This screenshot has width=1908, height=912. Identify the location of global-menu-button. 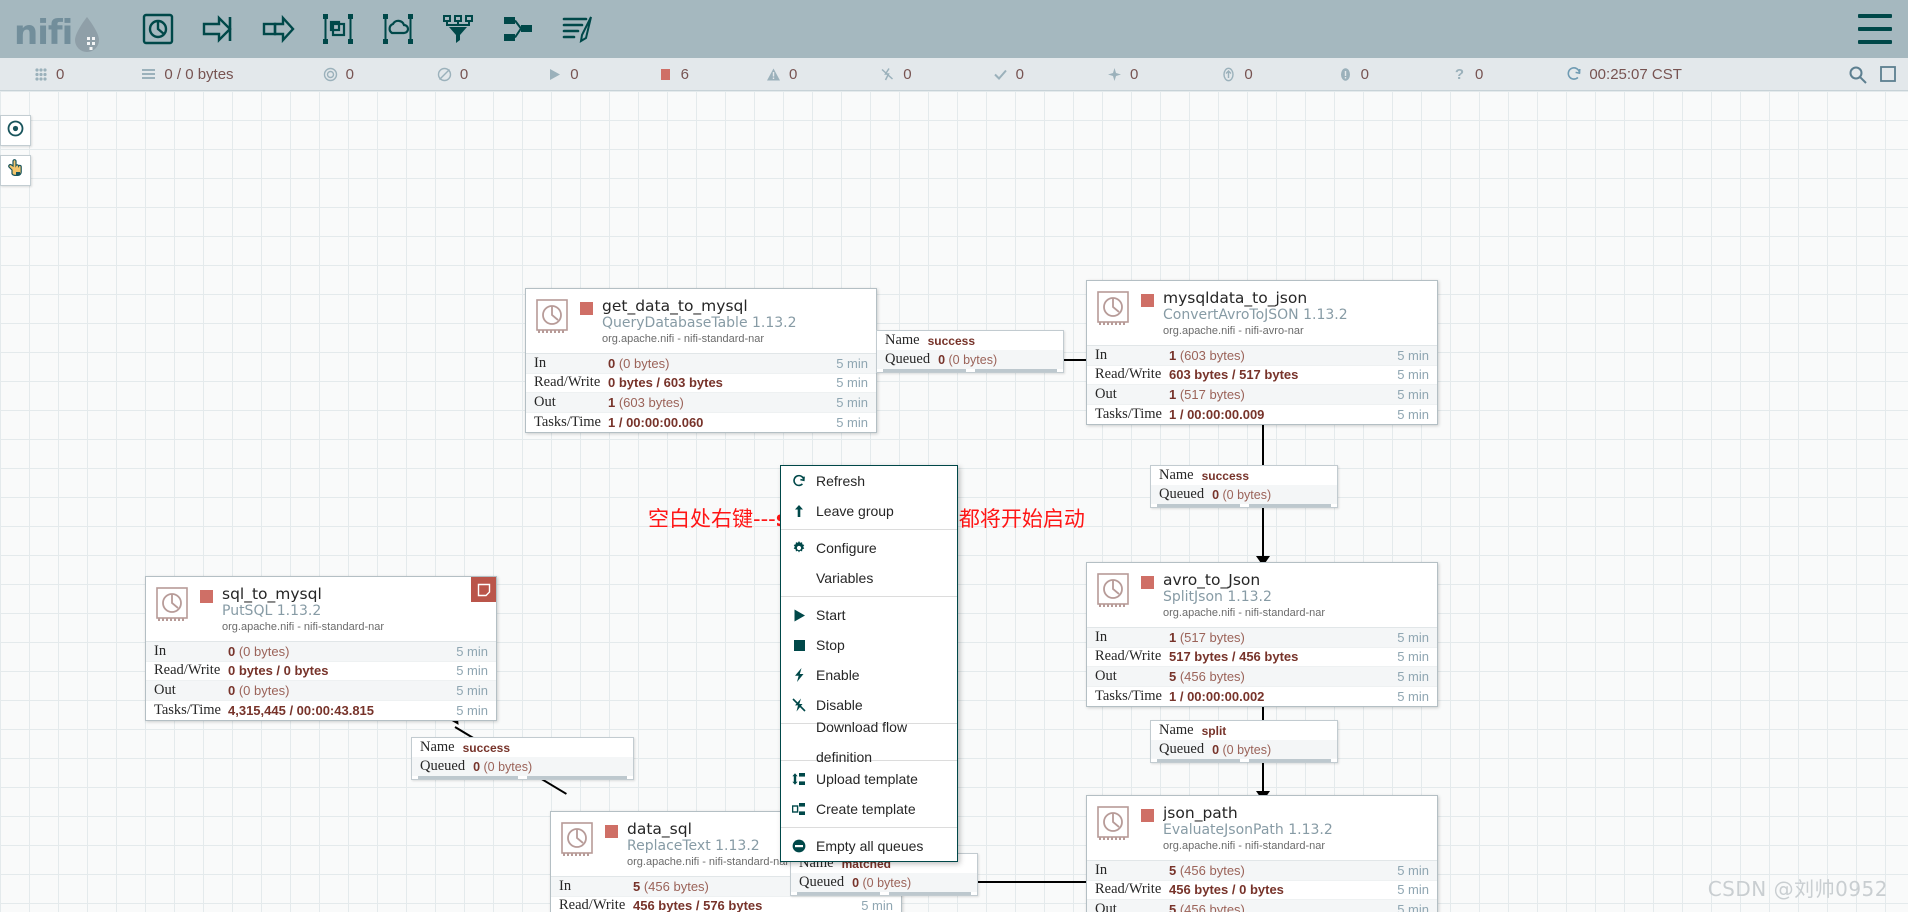
(1875, 29).